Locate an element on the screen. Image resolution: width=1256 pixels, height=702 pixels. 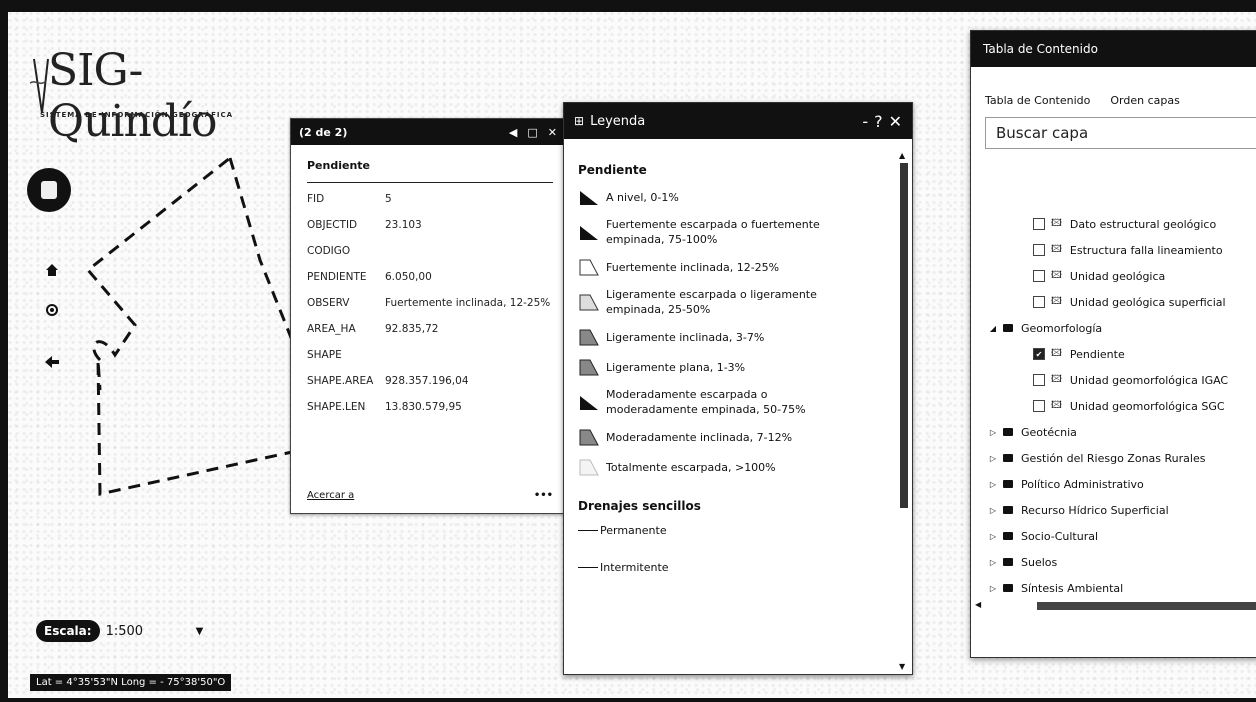
scale-control: Escala: 1:500 ▼ is located at coordinates (119, 631).